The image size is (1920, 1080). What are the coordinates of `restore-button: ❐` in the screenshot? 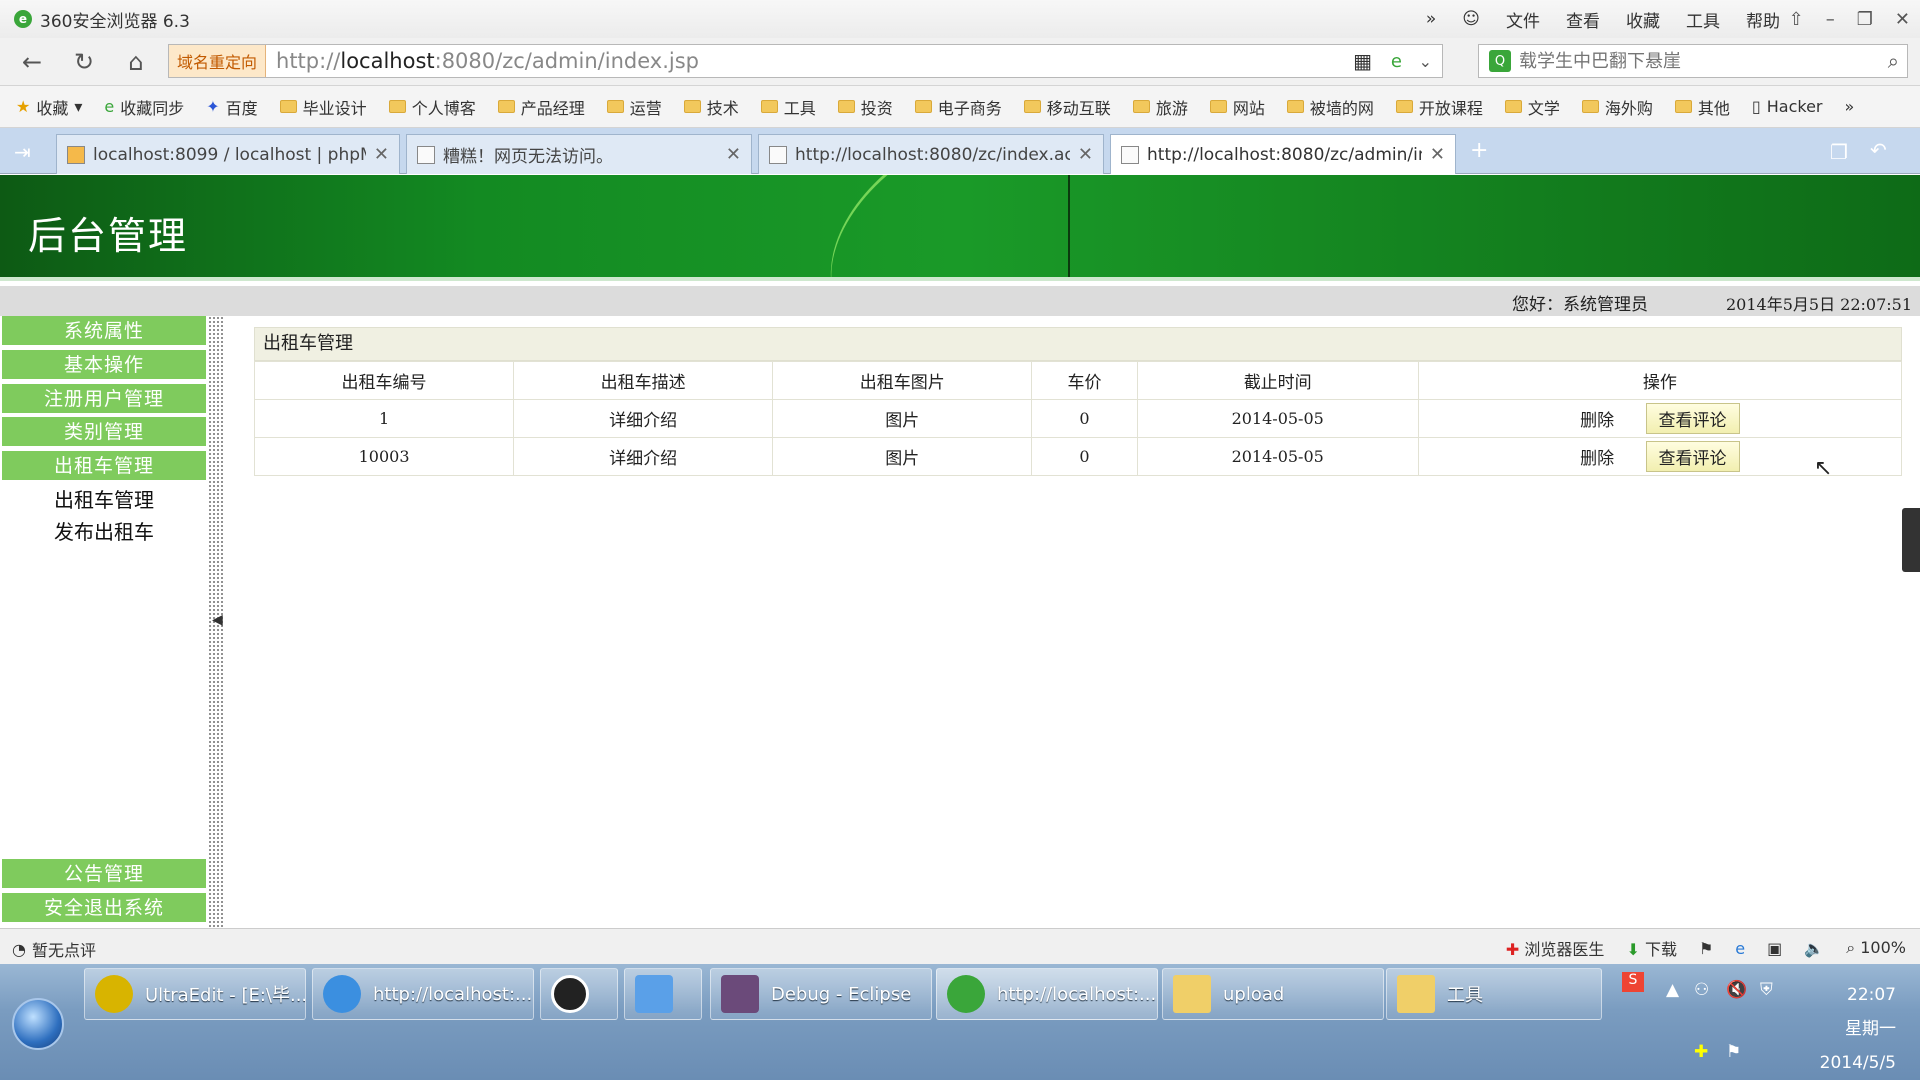 It's located at (1865, 19).